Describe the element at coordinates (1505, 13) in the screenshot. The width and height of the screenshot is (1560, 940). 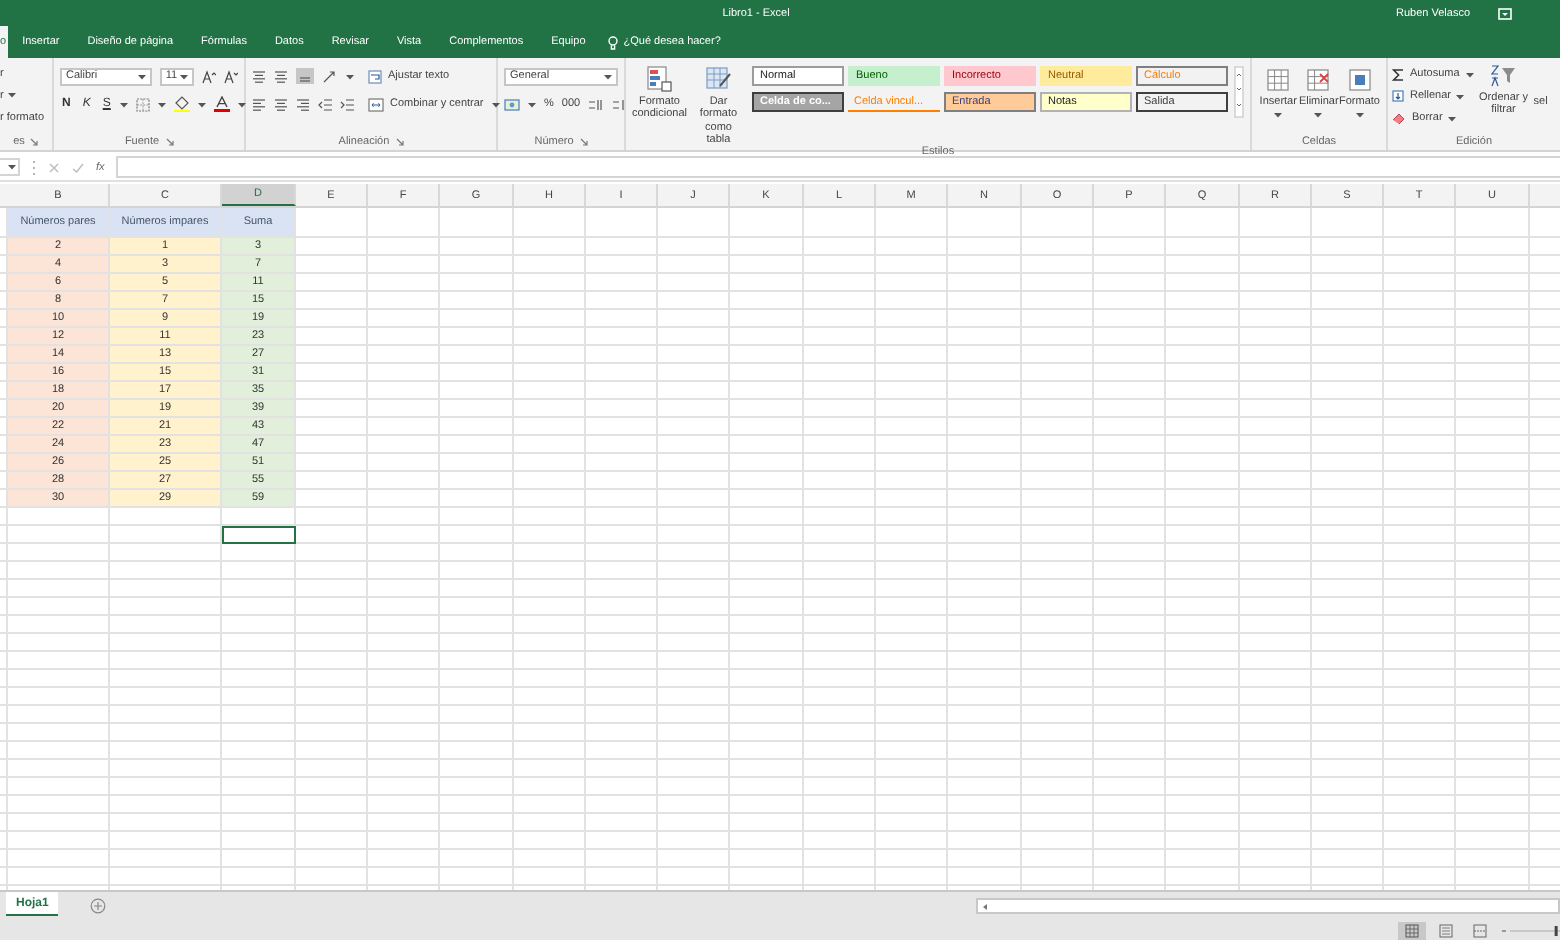
I see `window-icon` at that location.